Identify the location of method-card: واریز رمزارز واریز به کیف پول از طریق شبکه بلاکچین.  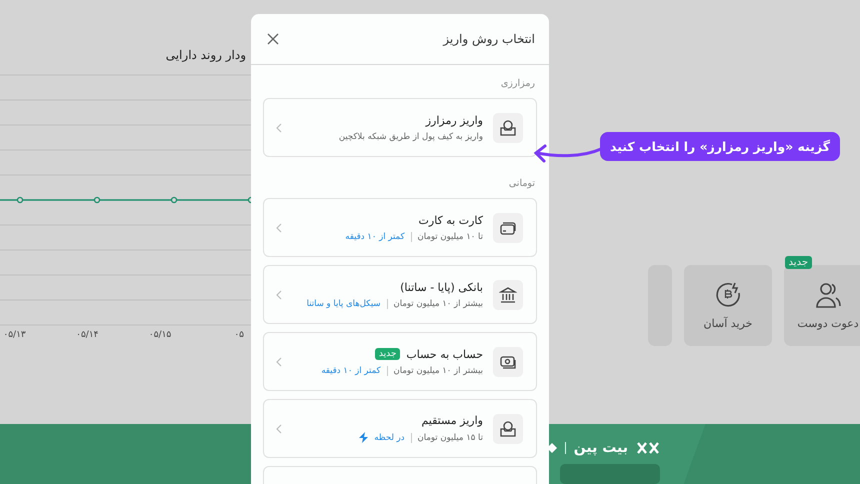
(400, 127).